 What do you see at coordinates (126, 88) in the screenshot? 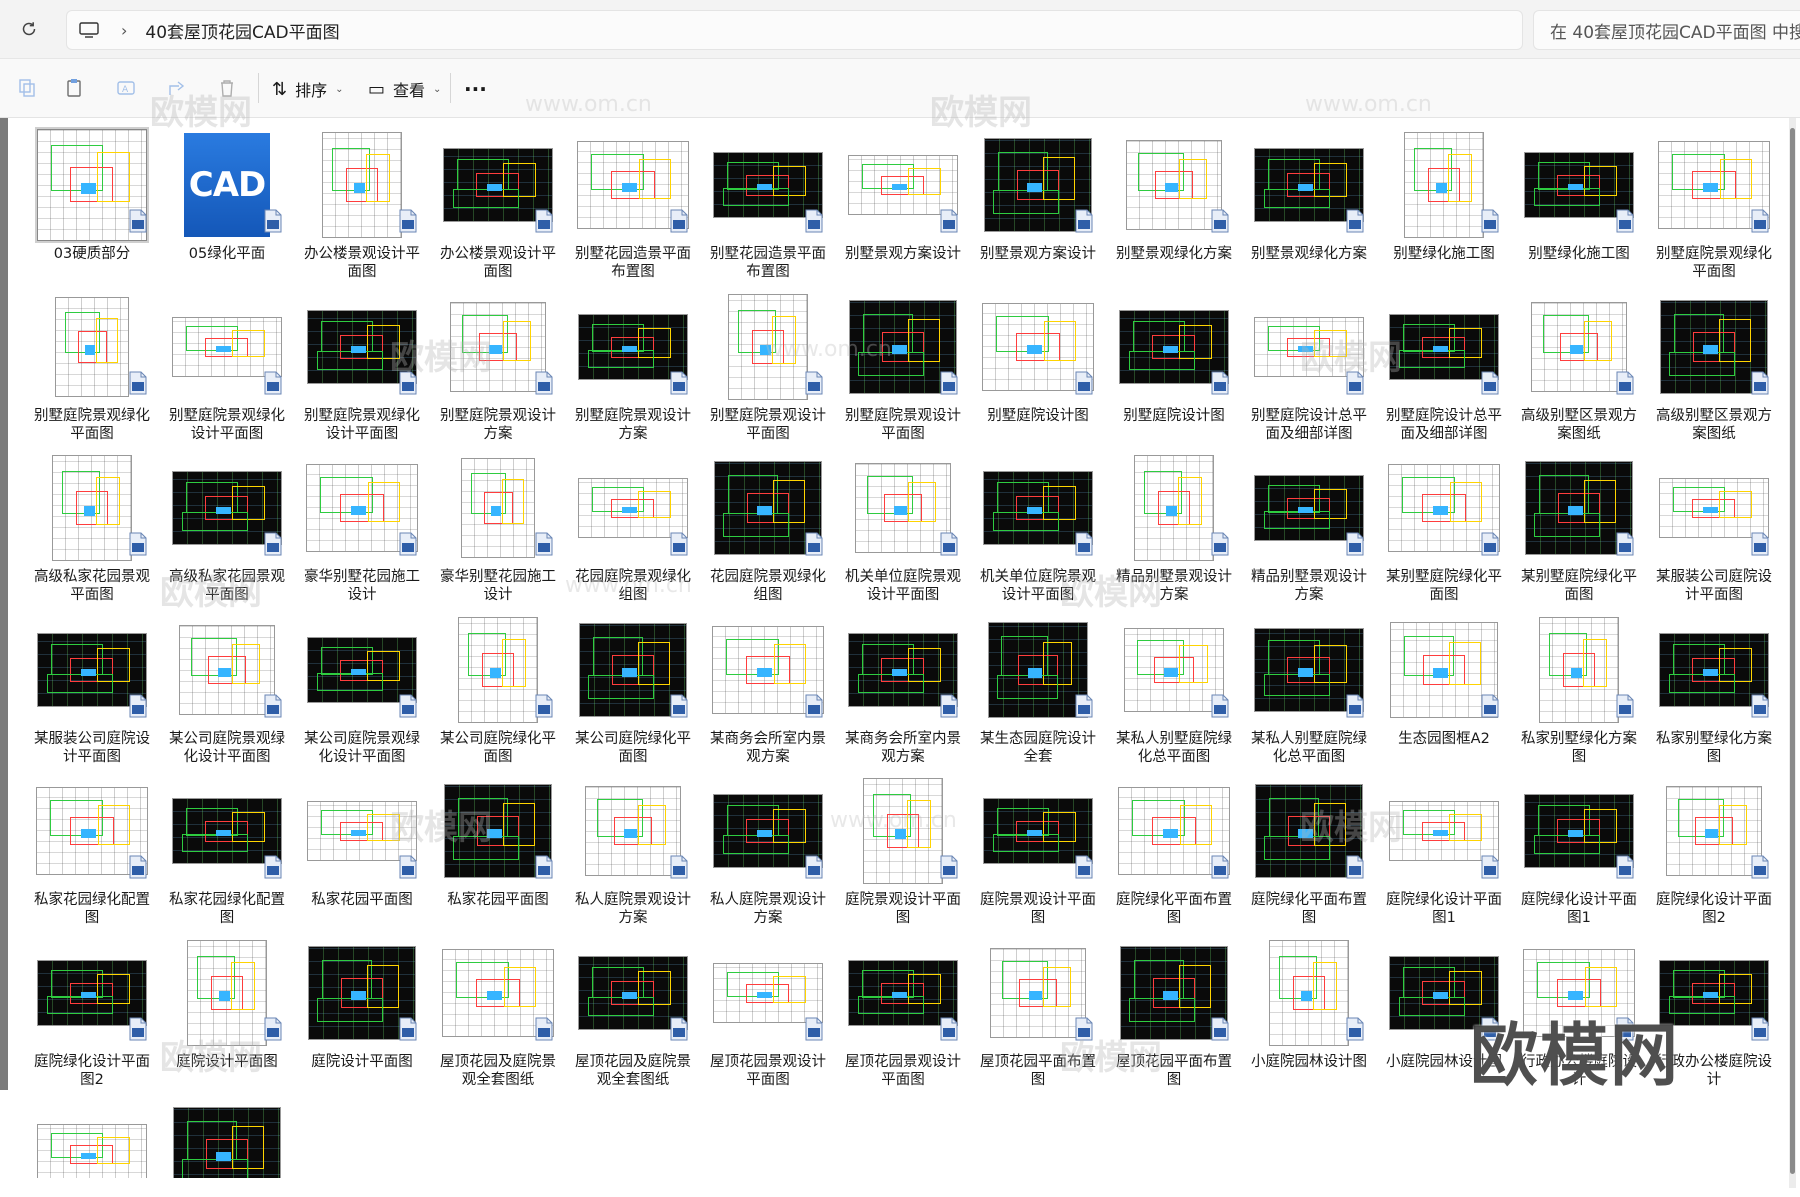
I see `rename-icon: A` at bounding box center [126, 88].